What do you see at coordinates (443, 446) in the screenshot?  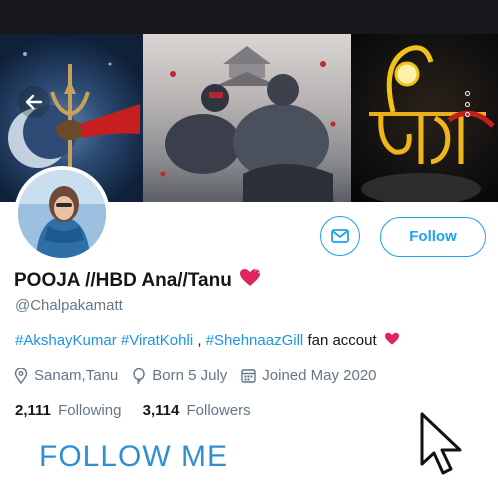 I see `mouse-pointer-icon` at bounding box center [443, 446].